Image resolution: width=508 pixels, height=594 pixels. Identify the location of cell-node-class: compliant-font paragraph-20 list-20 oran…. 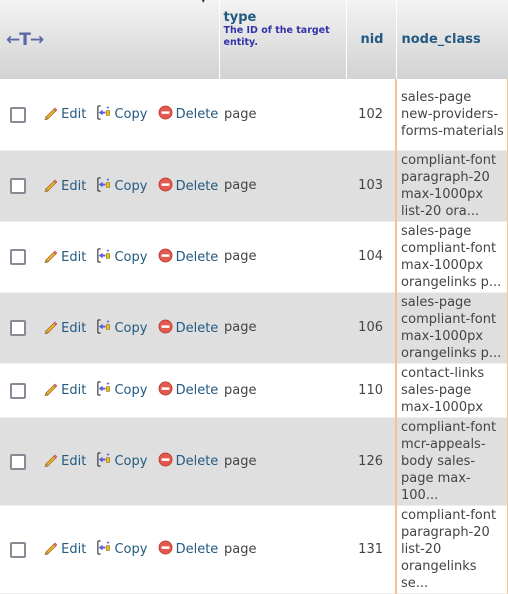
(451, 549).